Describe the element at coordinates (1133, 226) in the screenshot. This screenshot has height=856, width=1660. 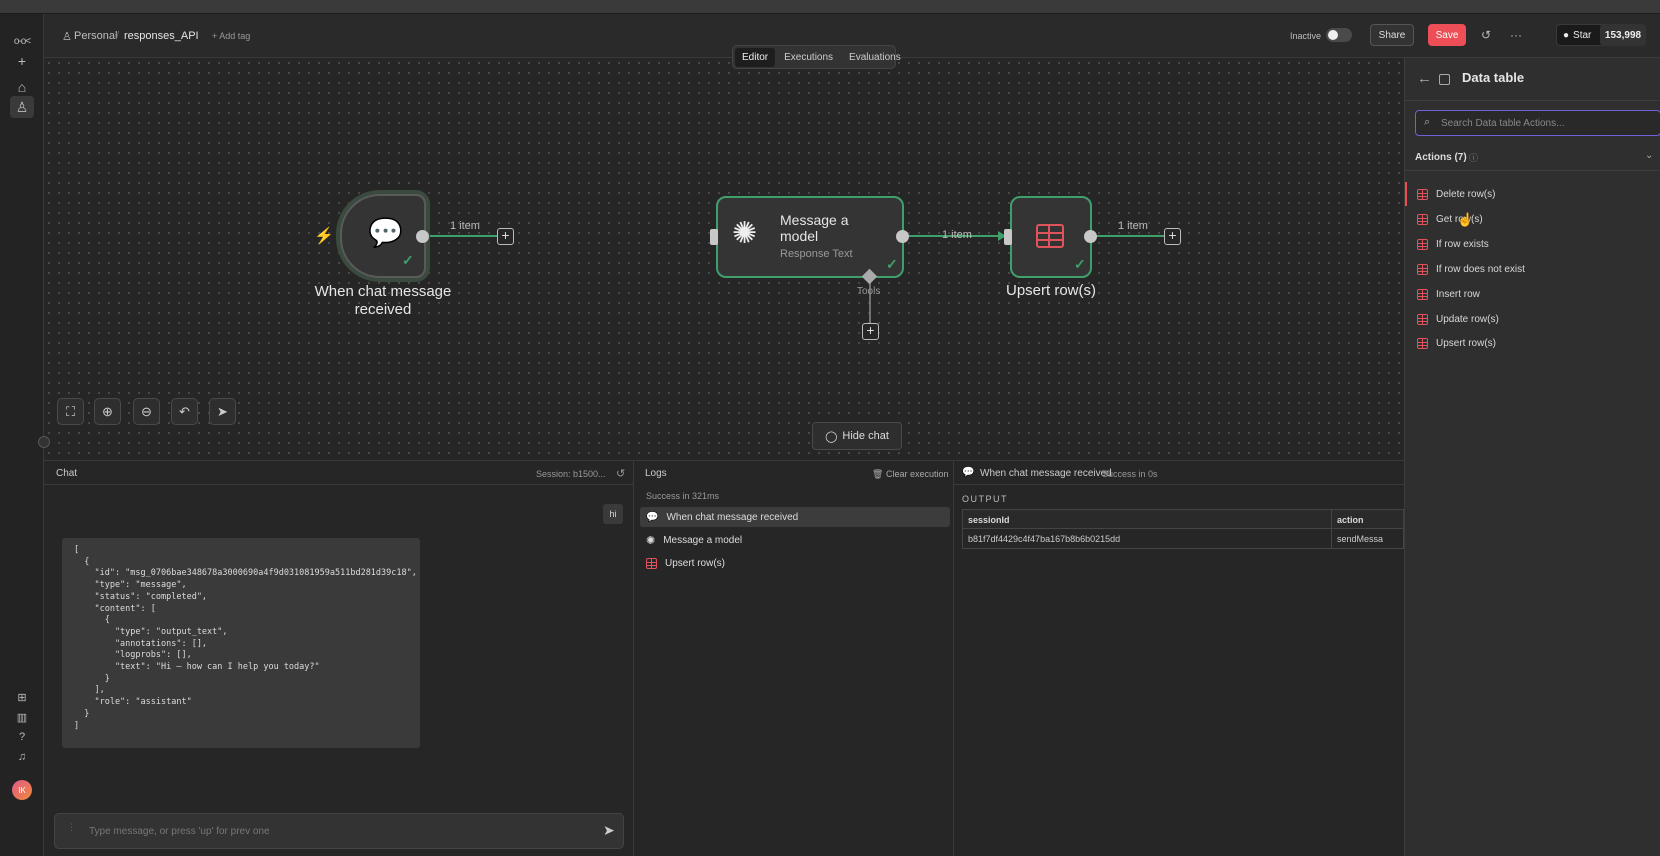
I see `connection-label-3: 1 item` at that location.